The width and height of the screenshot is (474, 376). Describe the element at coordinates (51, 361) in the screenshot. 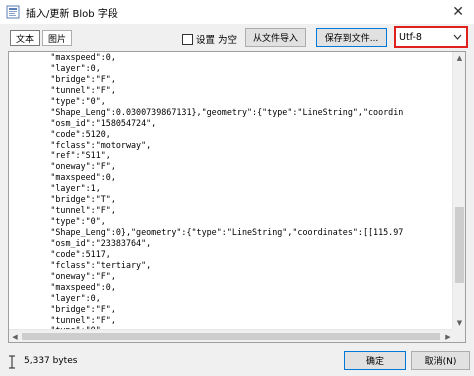

I see `blob-size-text: 5,337 bytes` at that location.